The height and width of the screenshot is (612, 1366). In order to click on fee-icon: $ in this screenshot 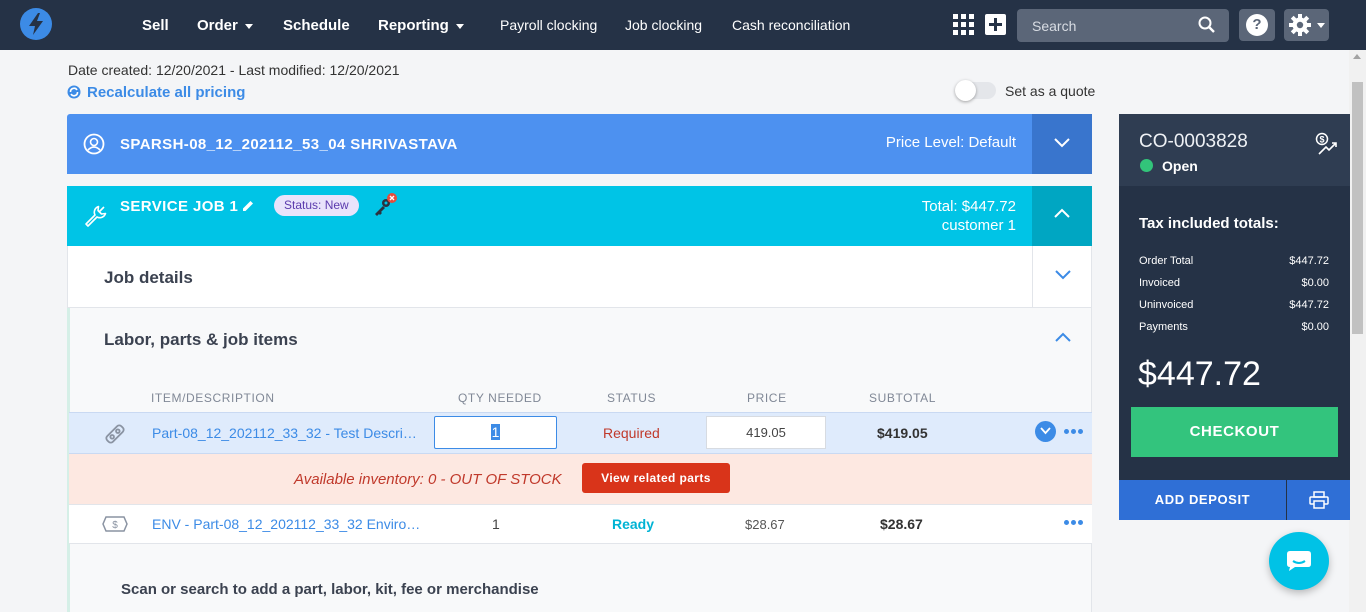, I will do `click(115, 524)`.